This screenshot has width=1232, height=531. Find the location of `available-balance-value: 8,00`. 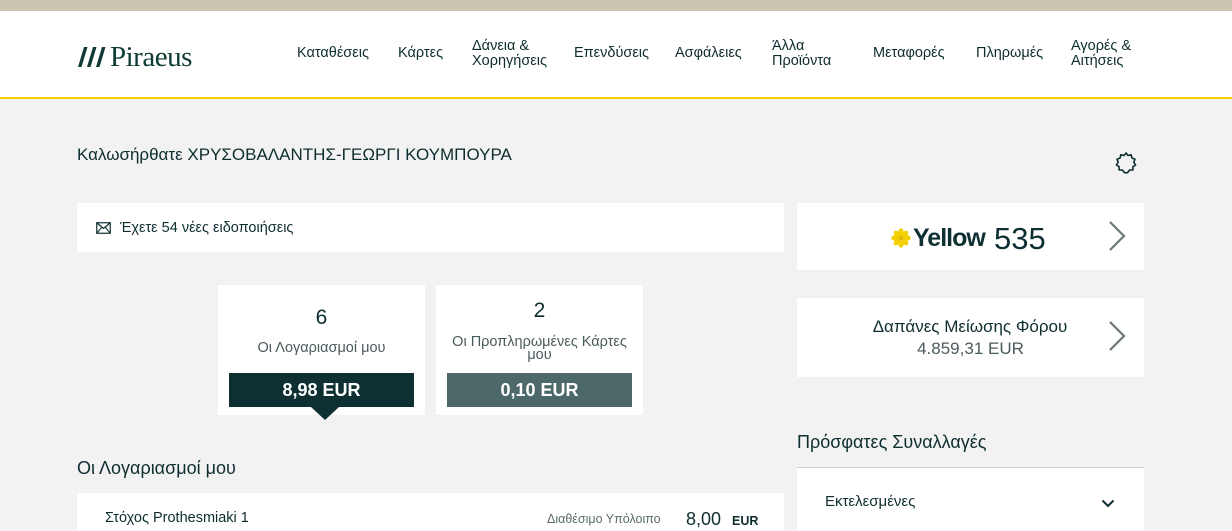

available-balance-value: 8,00 is located at coordinates (704, 519).